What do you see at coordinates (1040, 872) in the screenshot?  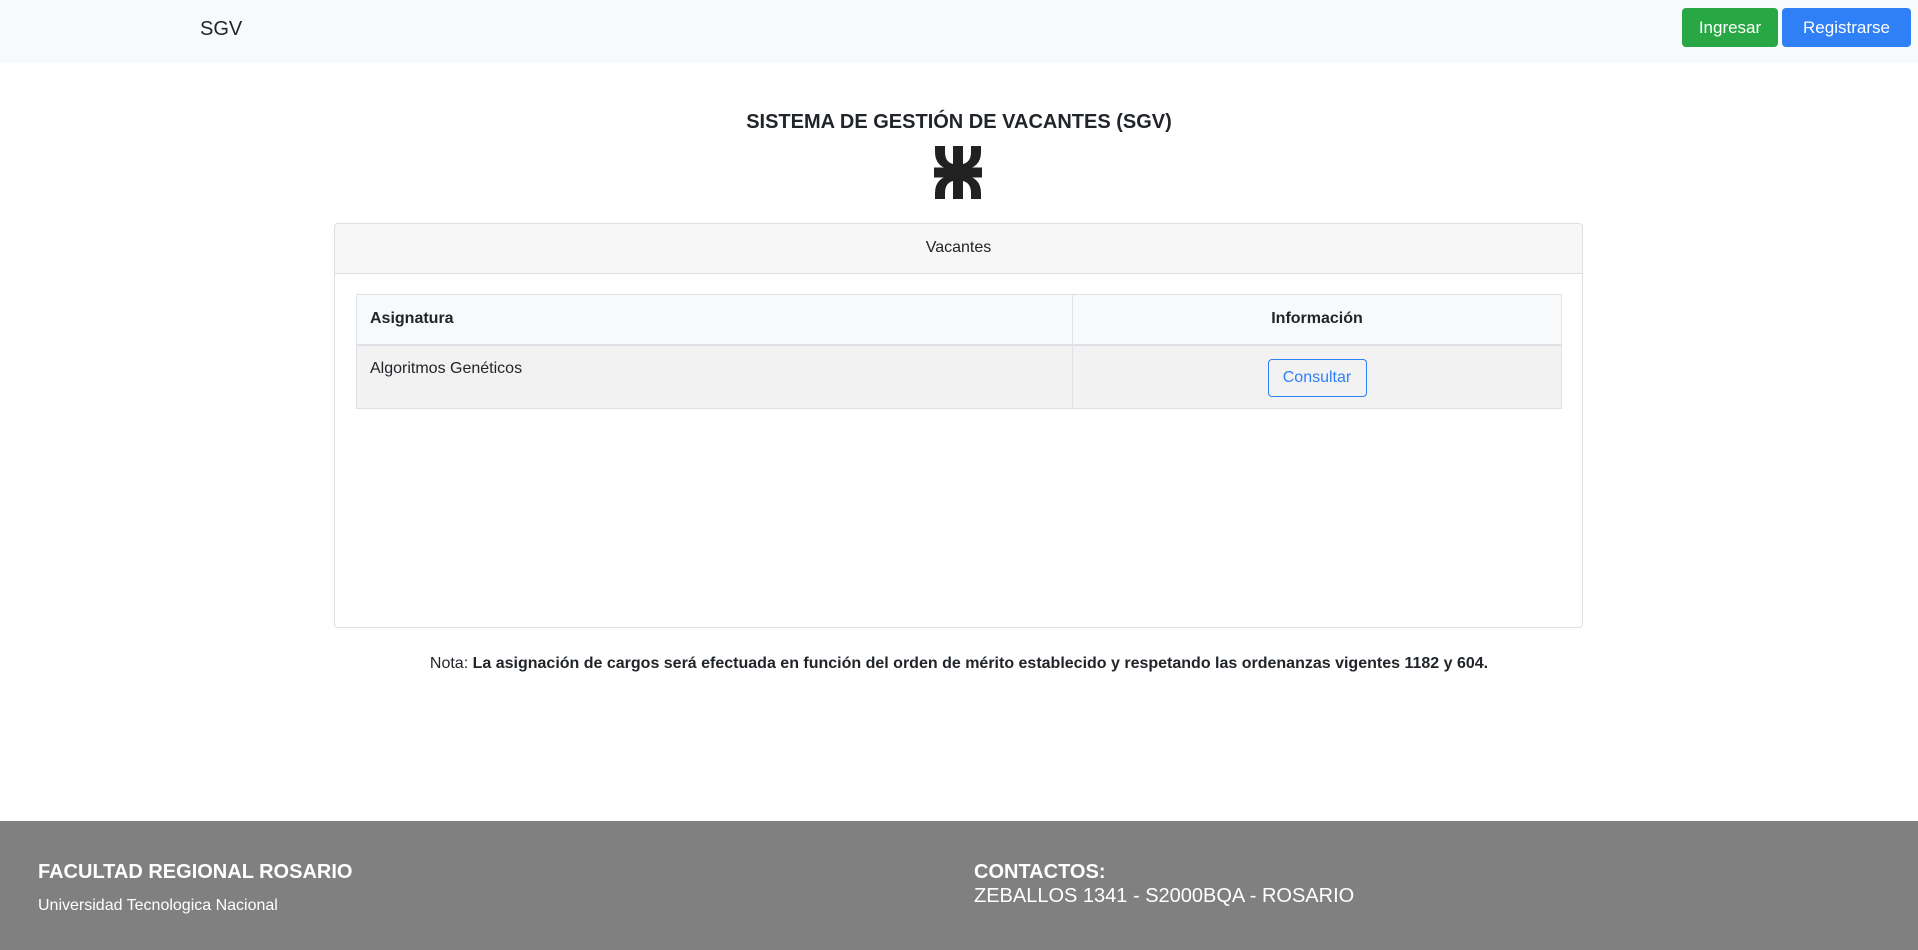 I see `footer-contact-title: CONTACTOS:` at bounding box center [1040, 872].